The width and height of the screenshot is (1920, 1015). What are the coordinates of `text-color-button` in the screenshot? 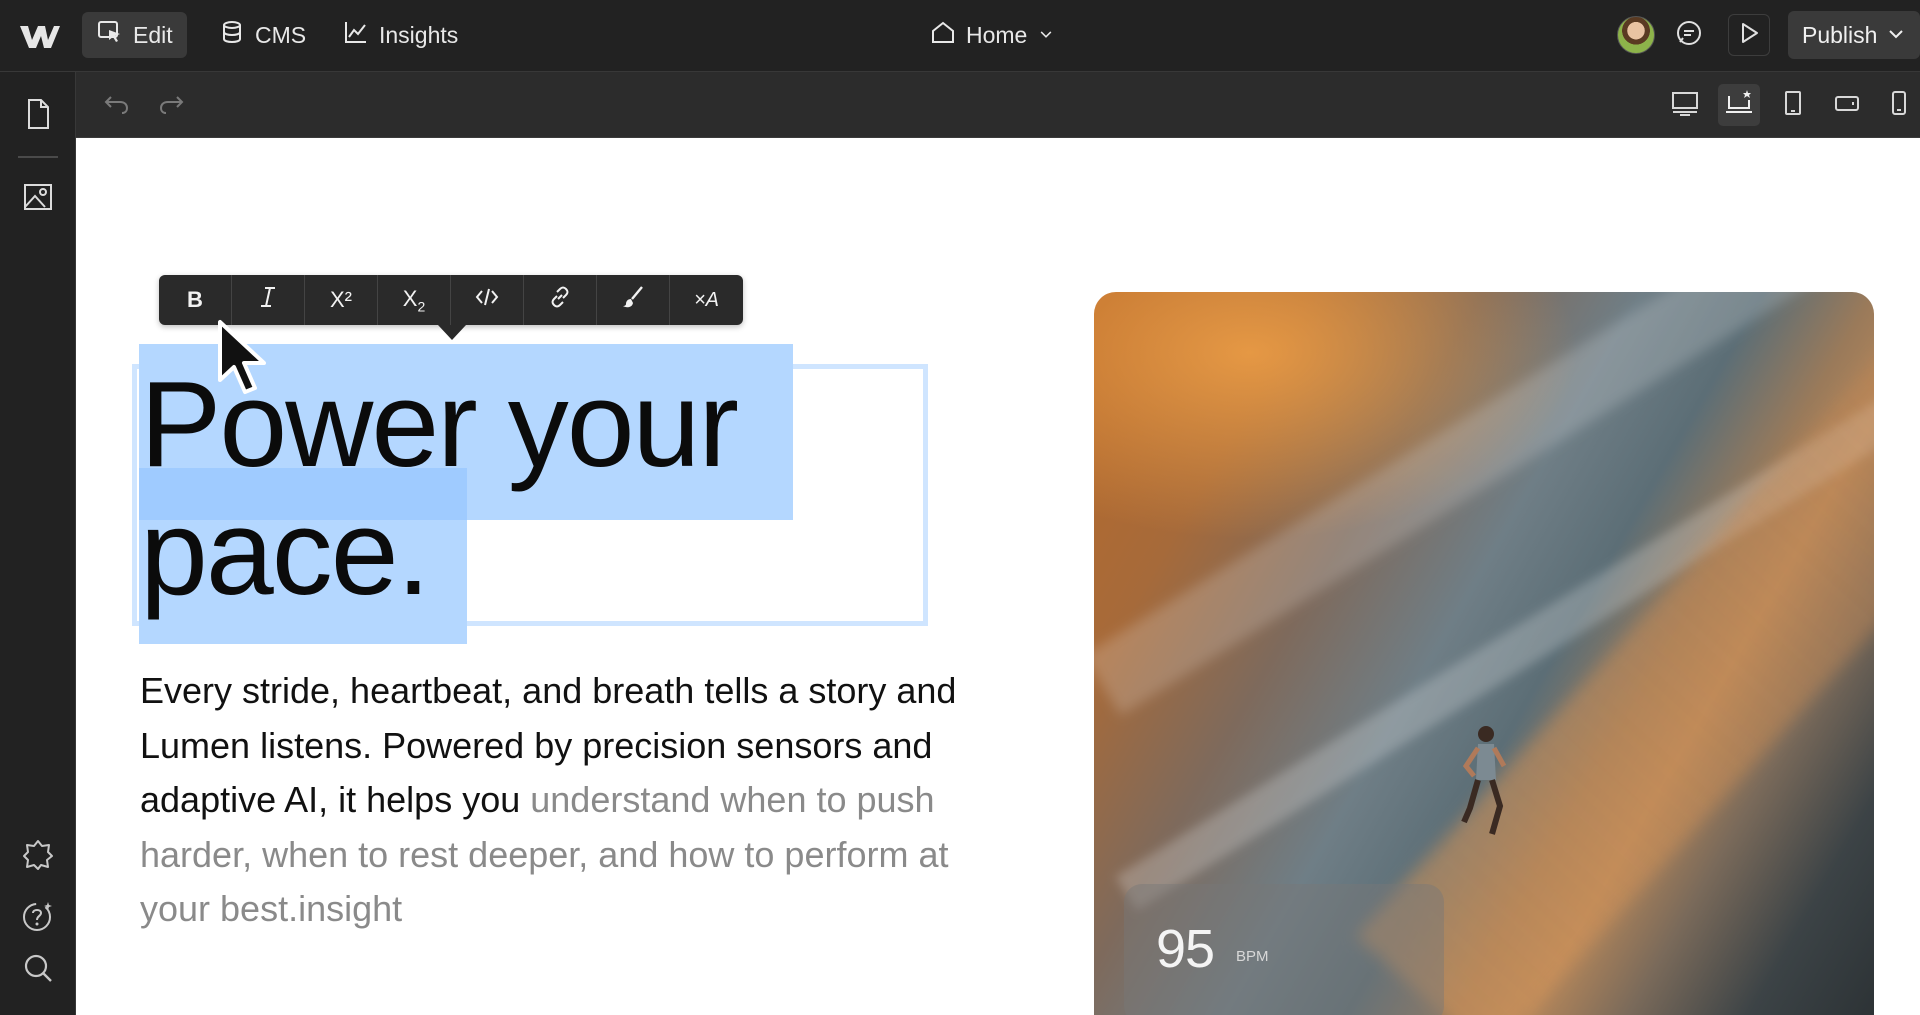 It's located at (633, 300).